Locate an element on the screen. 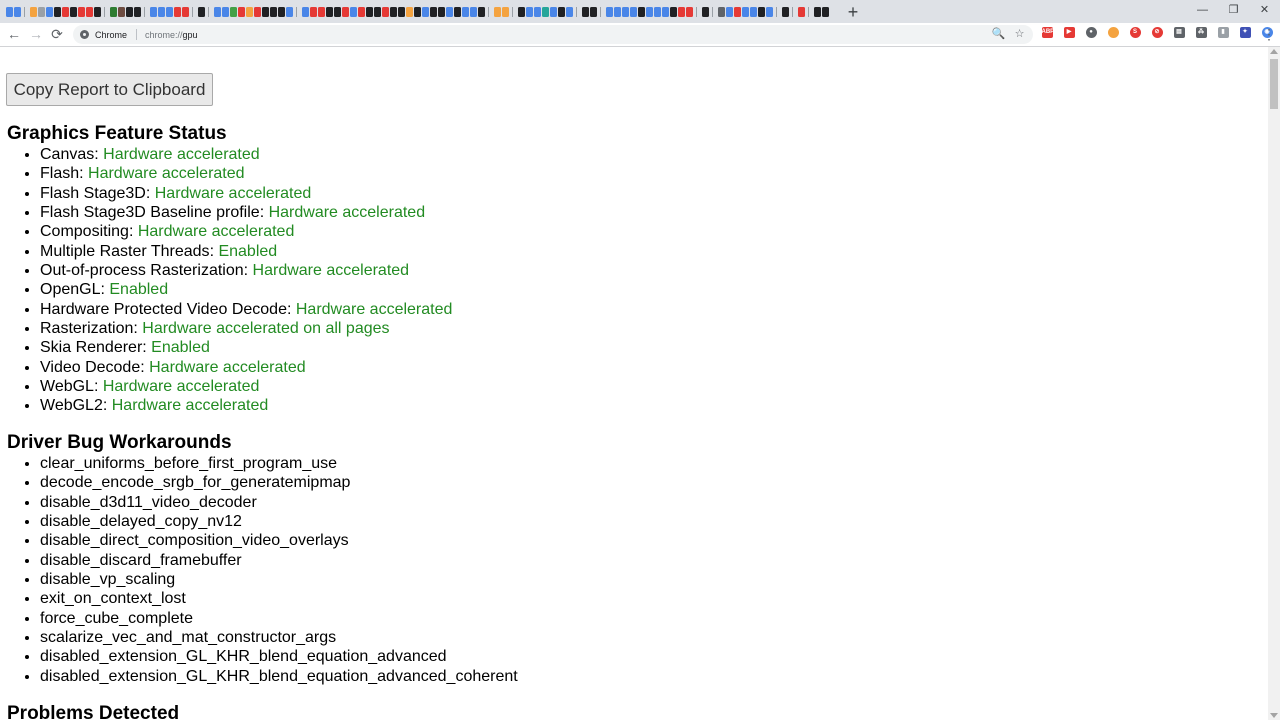 This screenshot has height=720, width=1280. bookmark-star-icon: ☆ is located at coordinates (1019, 34).